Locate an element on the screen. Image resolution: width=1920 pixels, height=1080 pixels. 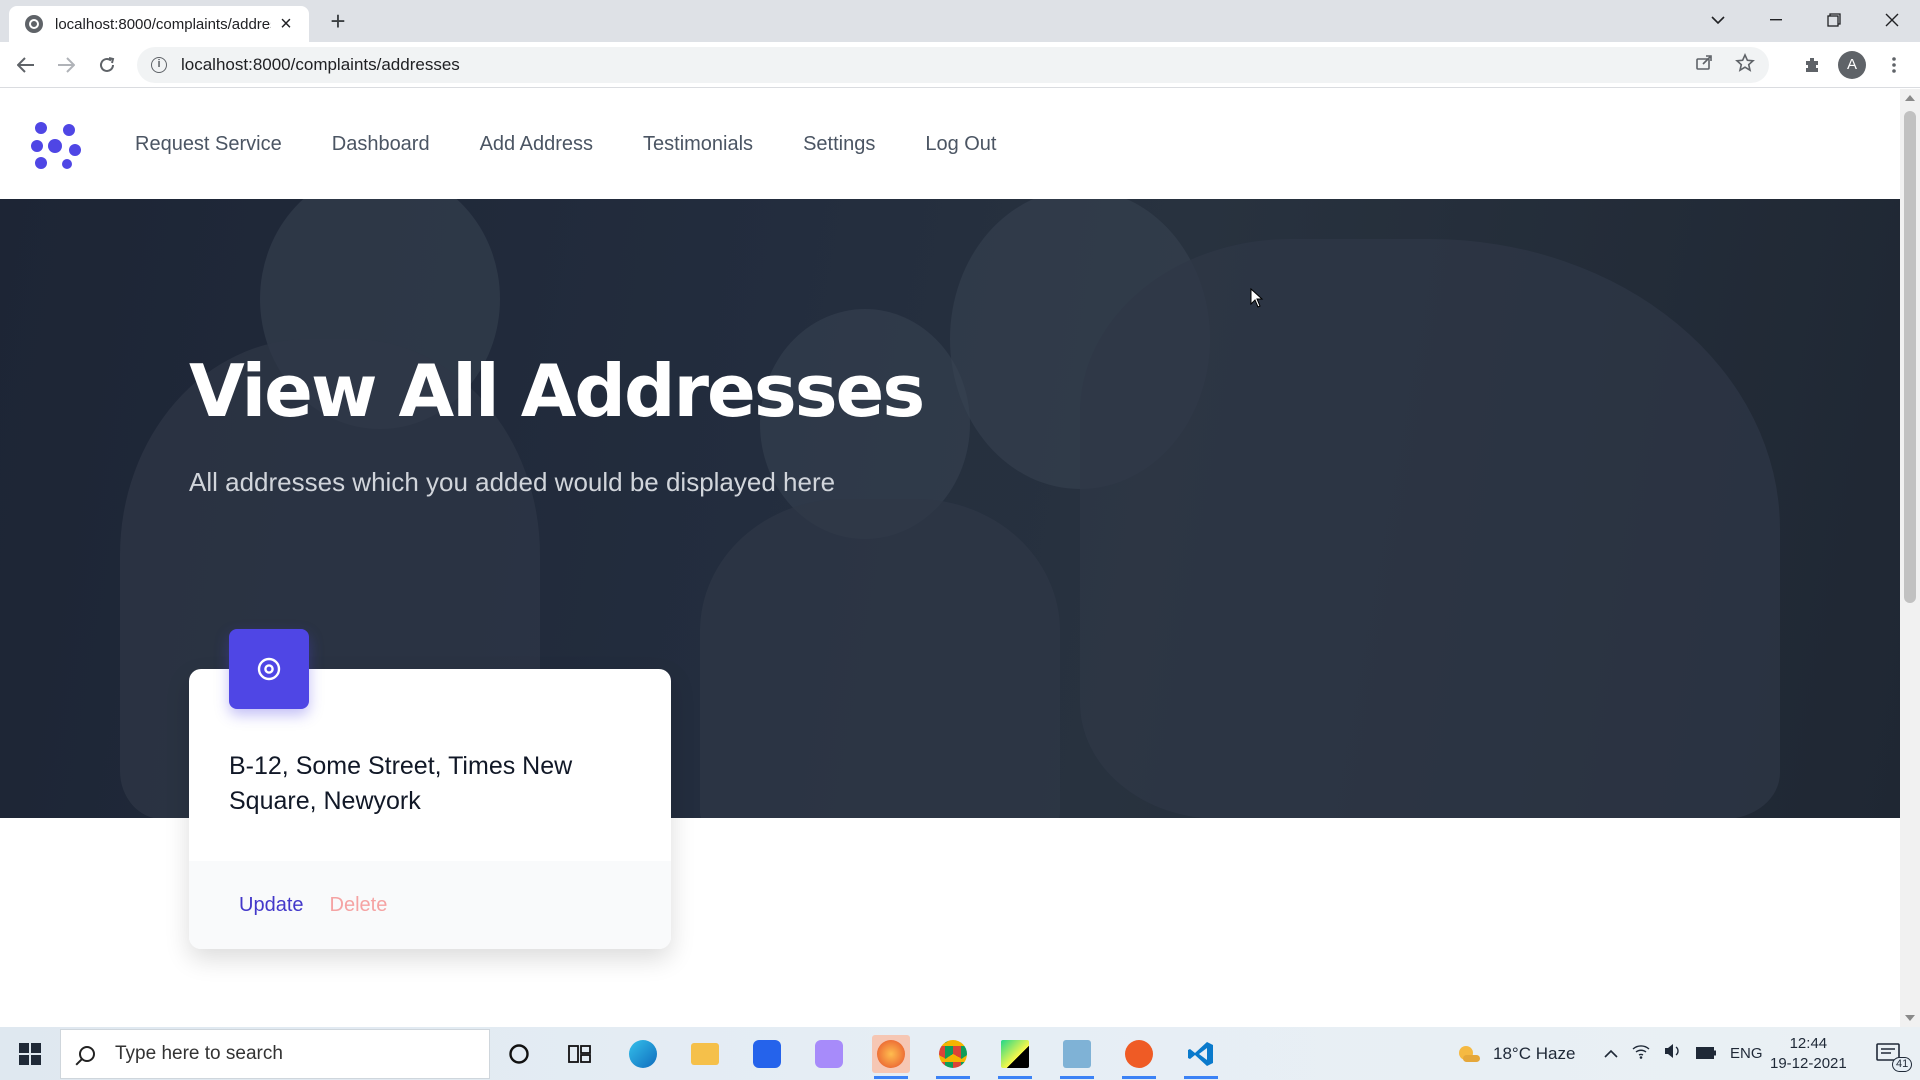
system-tray: ENG is located at coordinates (1683, 1053).